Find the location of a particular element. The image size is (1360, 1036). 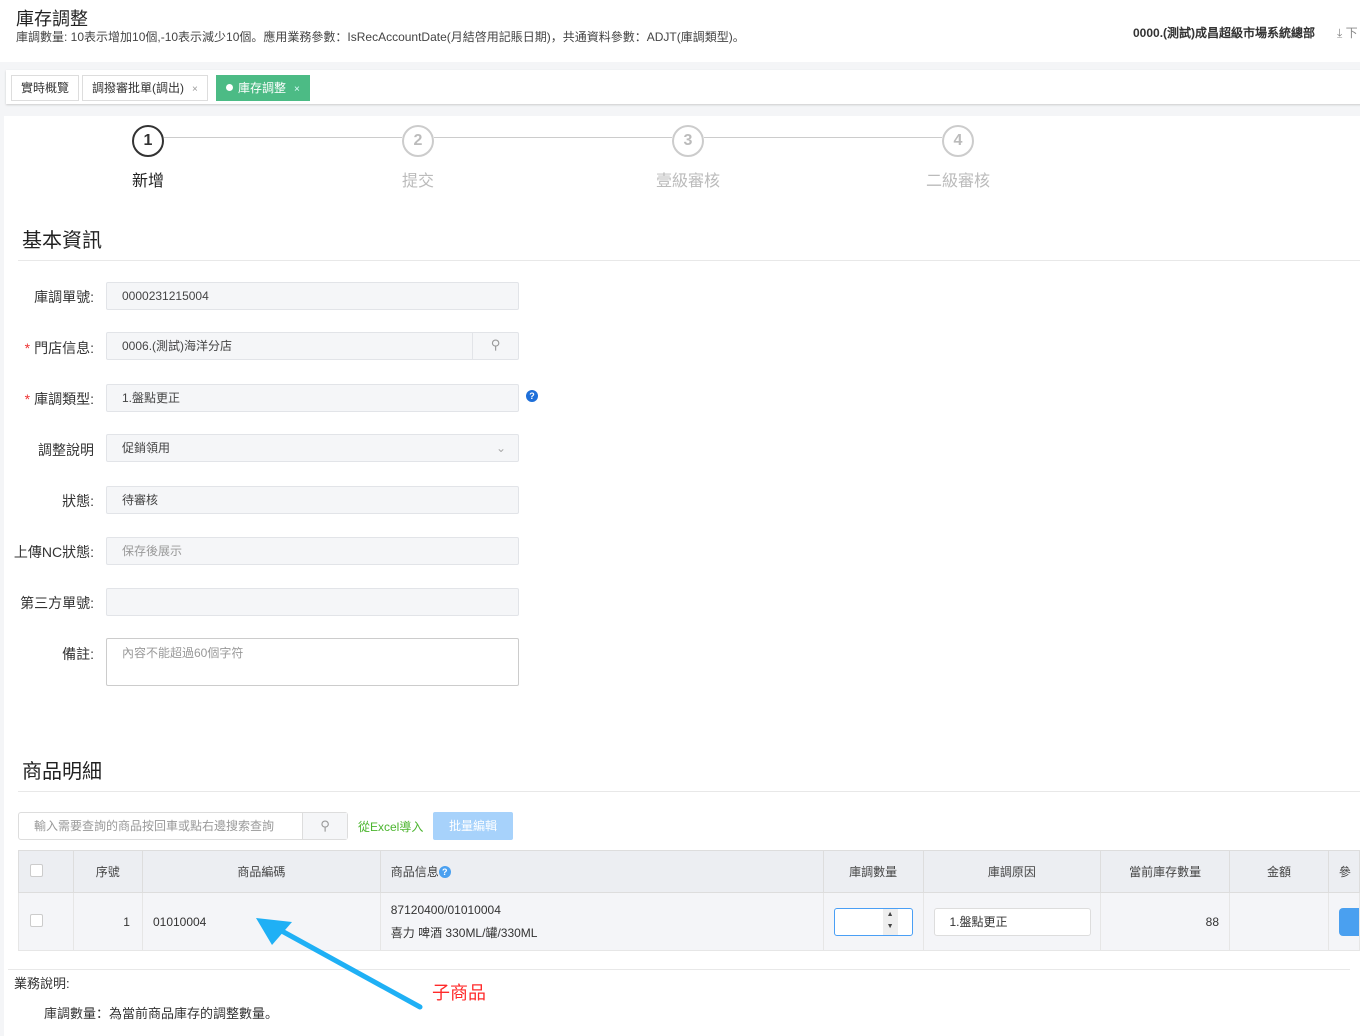

annotation-label: 子商品 is located at coordinates (459, 993).